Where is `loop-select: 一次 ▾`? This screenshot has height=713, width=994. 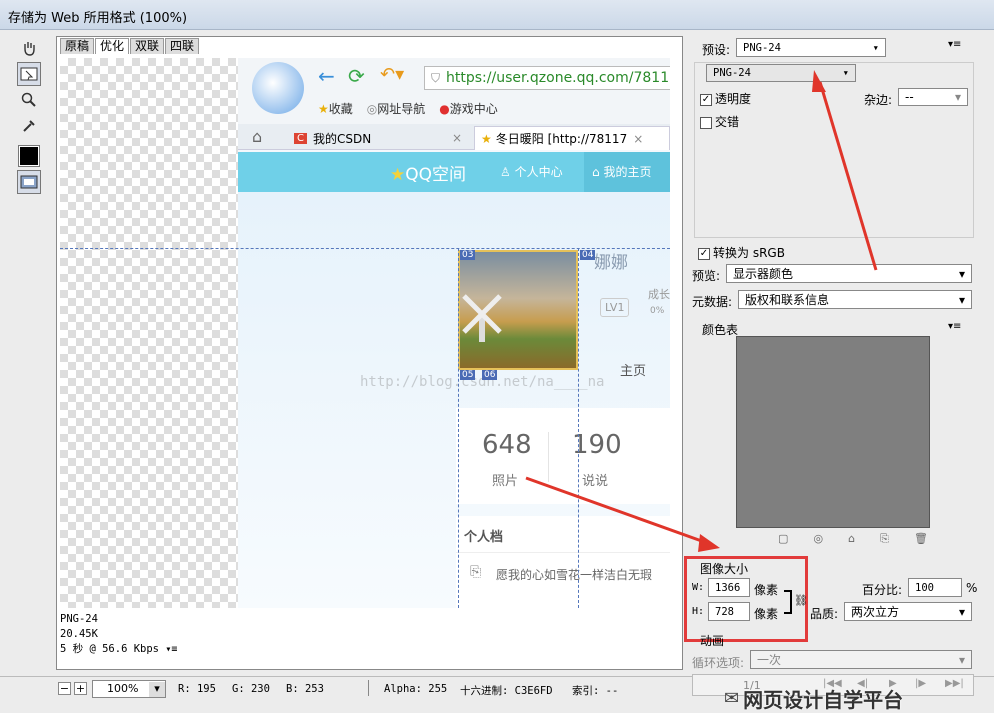 loop-select: 一次 ▾ is located at coordinates (861, 659).